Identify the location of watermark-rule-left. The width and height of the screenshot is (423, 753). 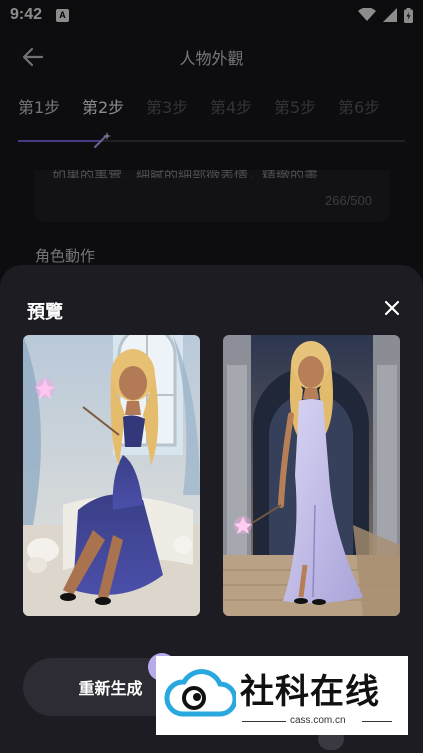
(264, 721).